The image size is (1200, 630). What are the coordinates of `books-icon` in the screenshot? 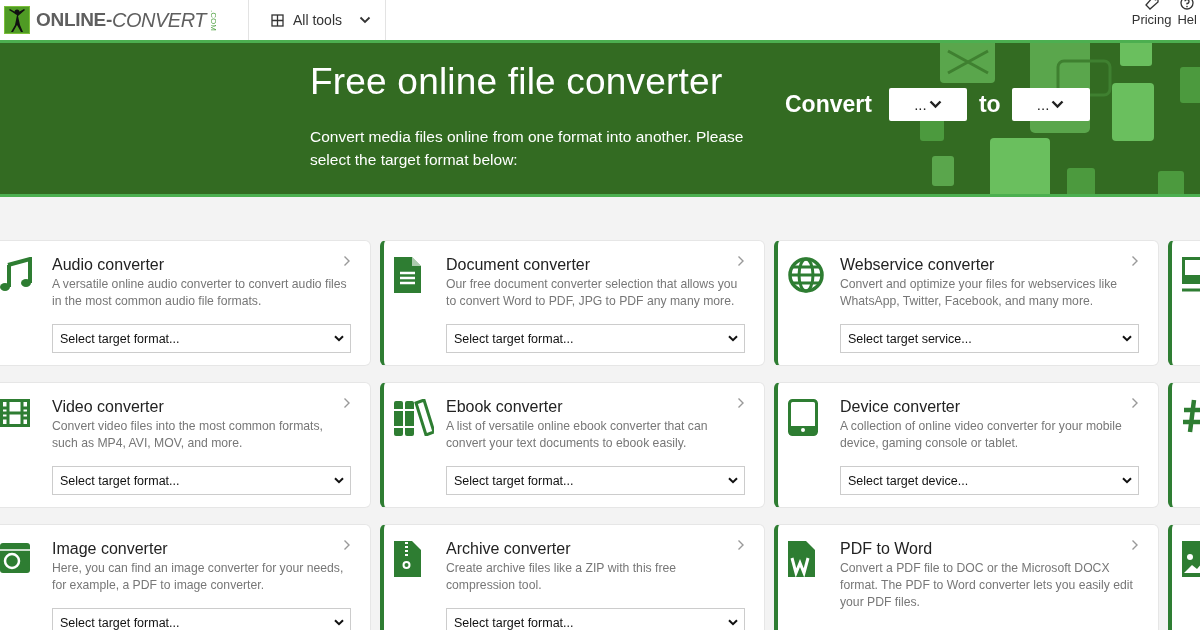 It's located at (414, 417).